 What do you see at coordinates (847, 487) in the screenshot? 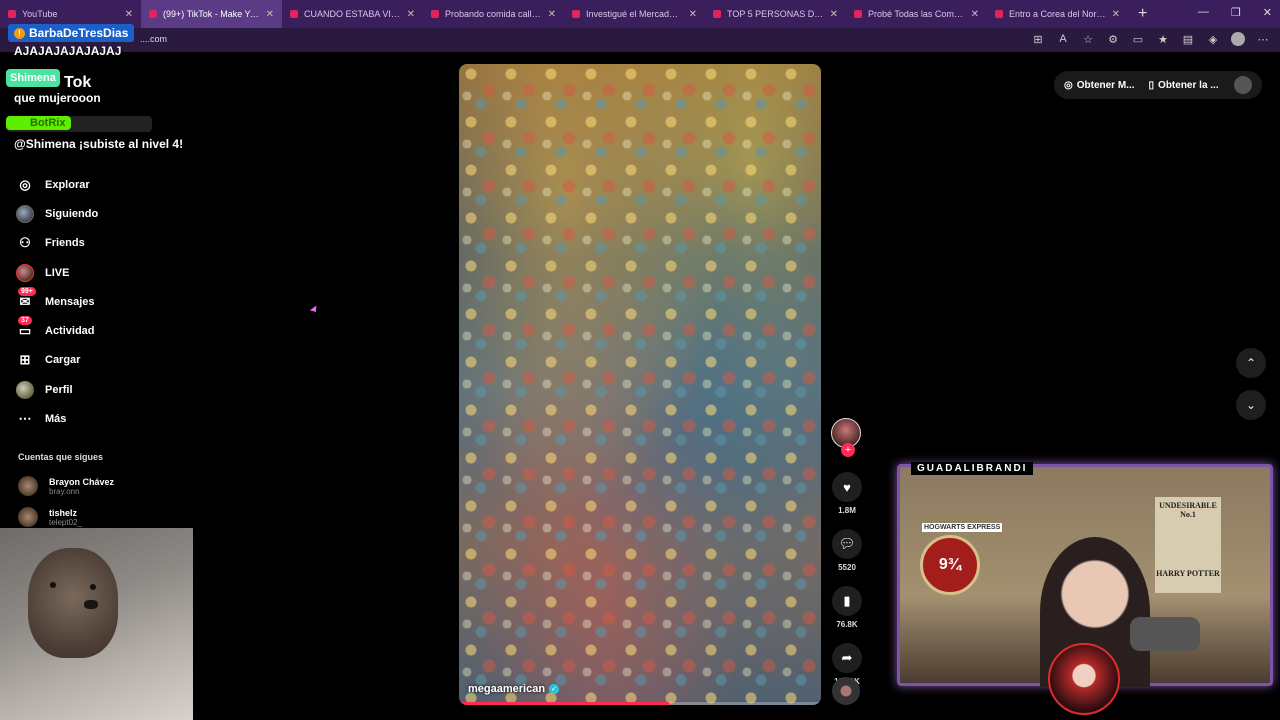
I see `heart-icon: ♥` at bounding box center [847, 487].